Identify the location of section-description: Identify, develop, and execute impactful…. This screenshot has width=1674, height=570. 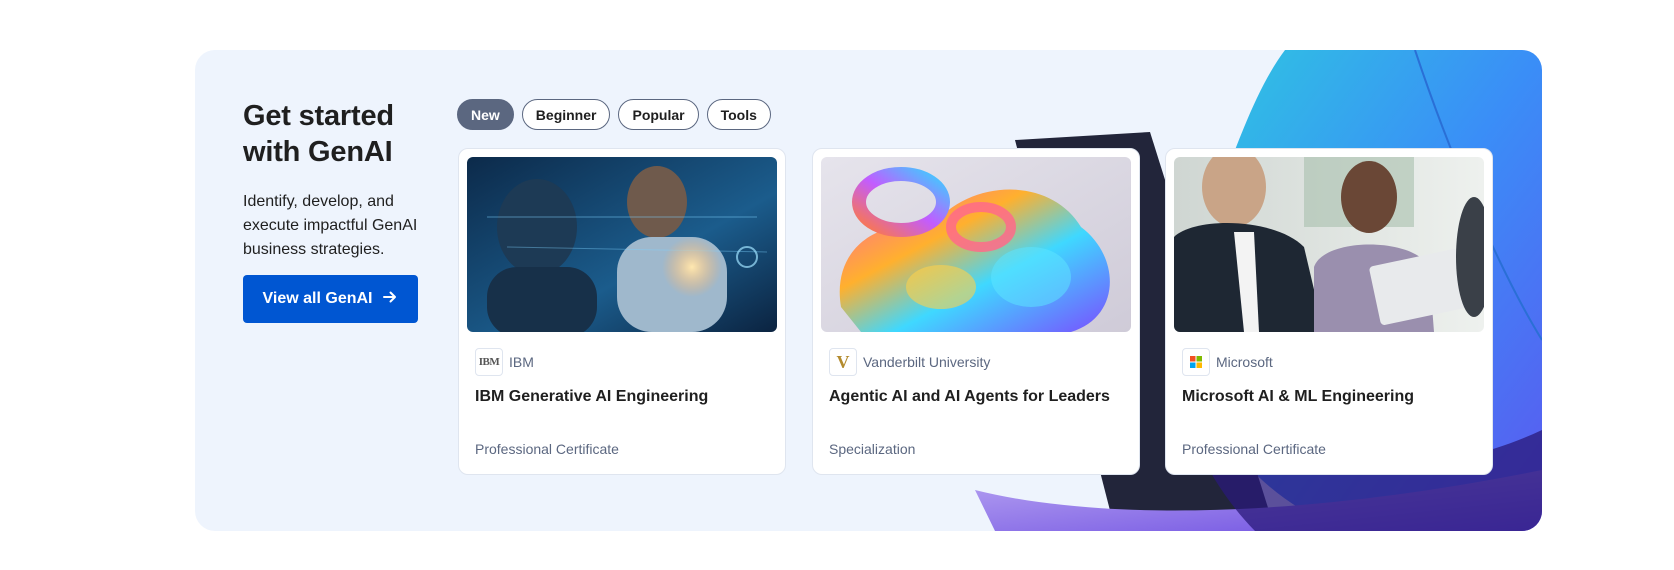
(330, 225).